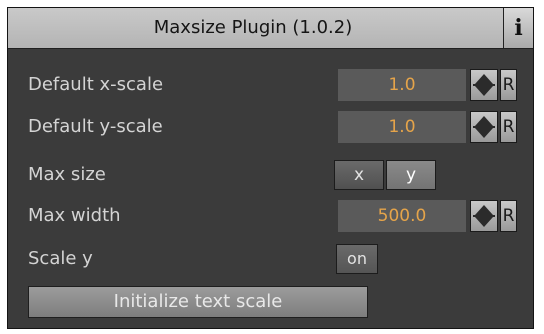  Describe the element at coordinates (67, 174) in the screenshot. I see `max-size-label: Max size` at that location.